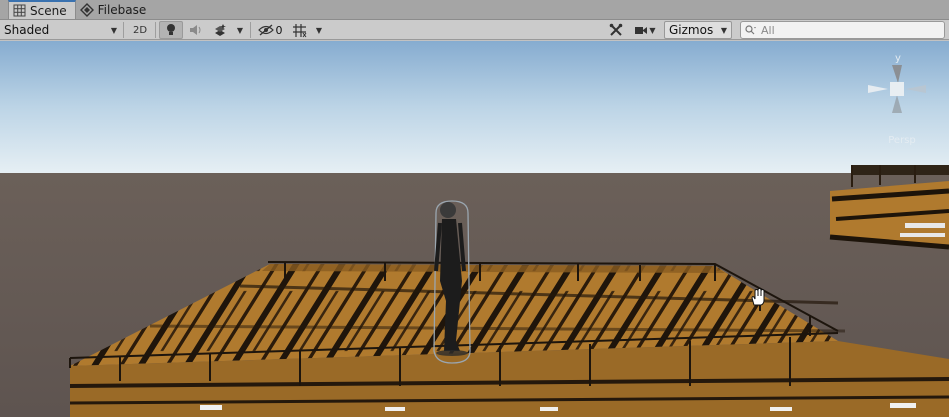  What do you see at coordinates (265, 30) in the screenshot?
I see `eye-hidden-icon` at bounding box center [265, 30].